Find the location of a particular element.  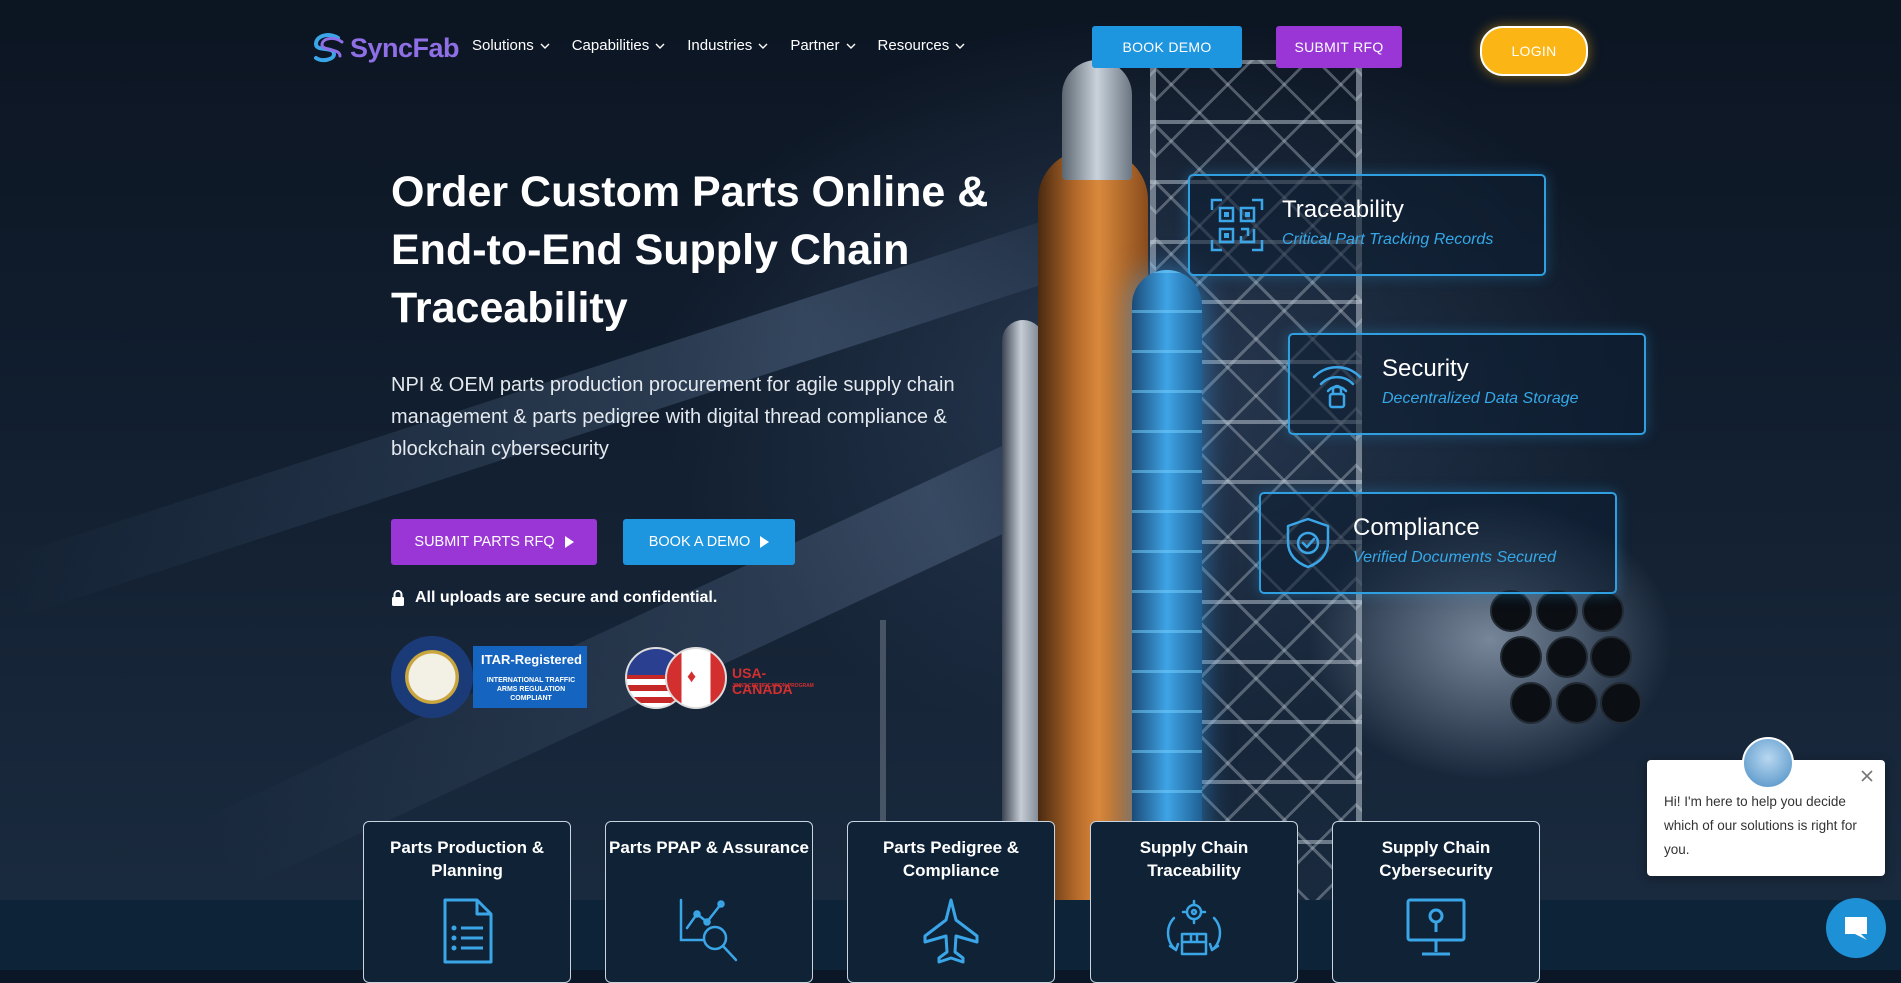

menu-item-solutions: Solutions is located at coordinates (511, 45).